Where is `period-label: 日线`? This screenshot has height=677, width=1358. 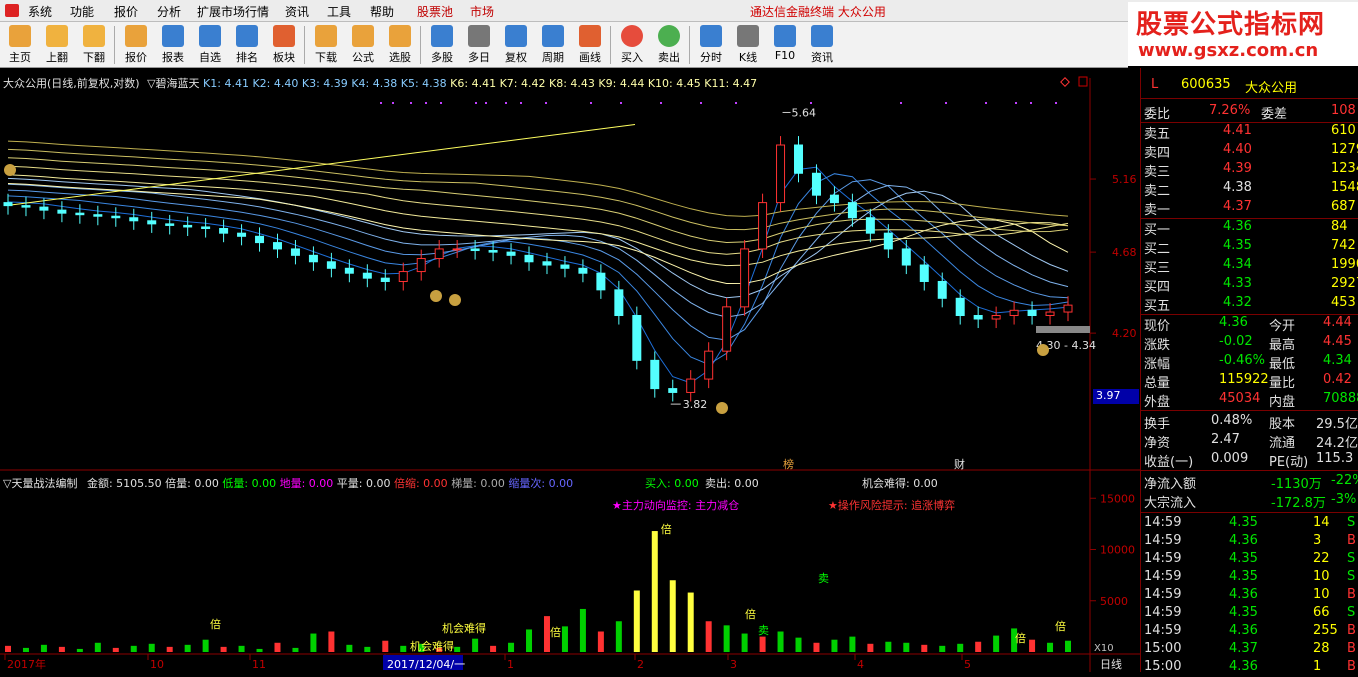
period-label: 日线 is located at coordinates (1111, 664).